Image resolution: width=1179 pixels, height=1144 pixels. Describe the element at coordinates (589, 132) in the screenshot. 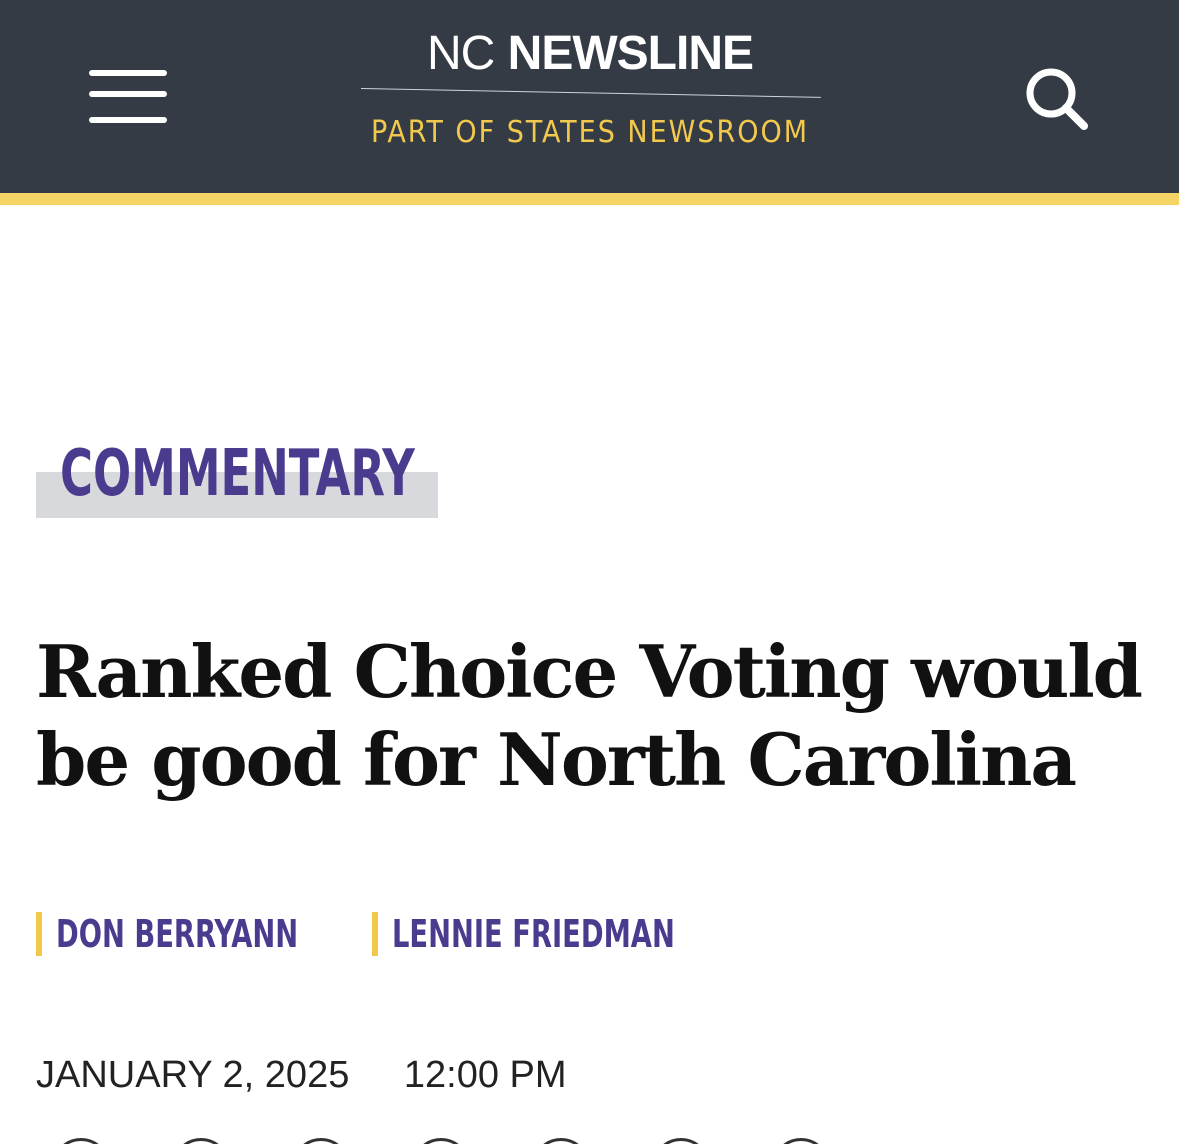

I see `logo-tagline: PART OF STATES NEWSROOM` at that location.